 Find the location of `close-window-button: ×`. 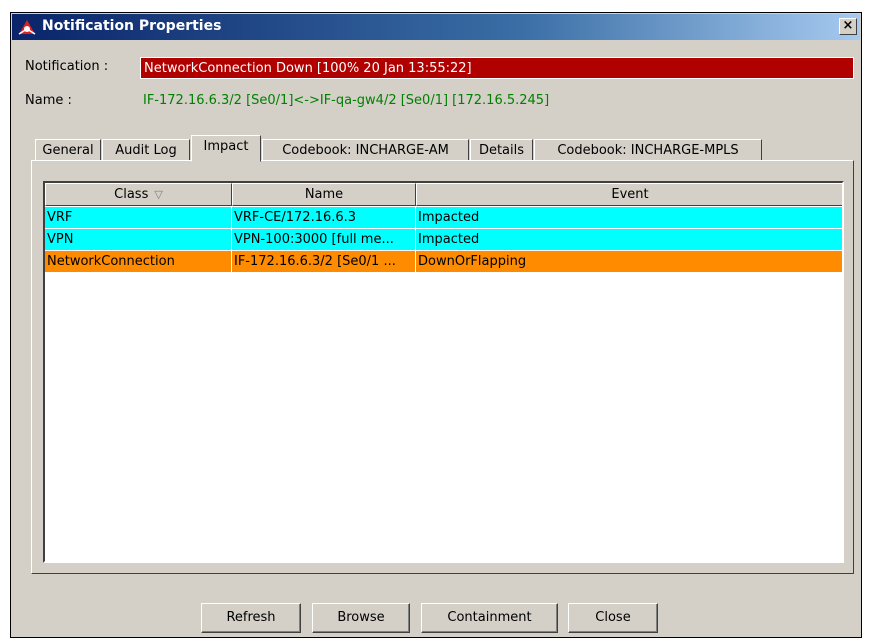

close-window-button: × is located at coordinates (848, 26).